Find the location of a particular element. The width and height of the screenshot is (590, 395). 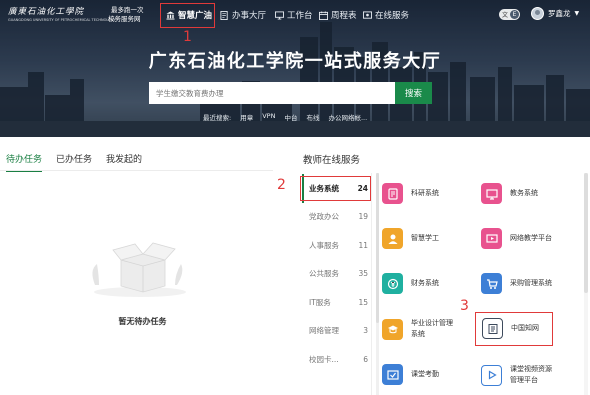

chevron-down-icon: ▼ is located at coordinates (577, 13).